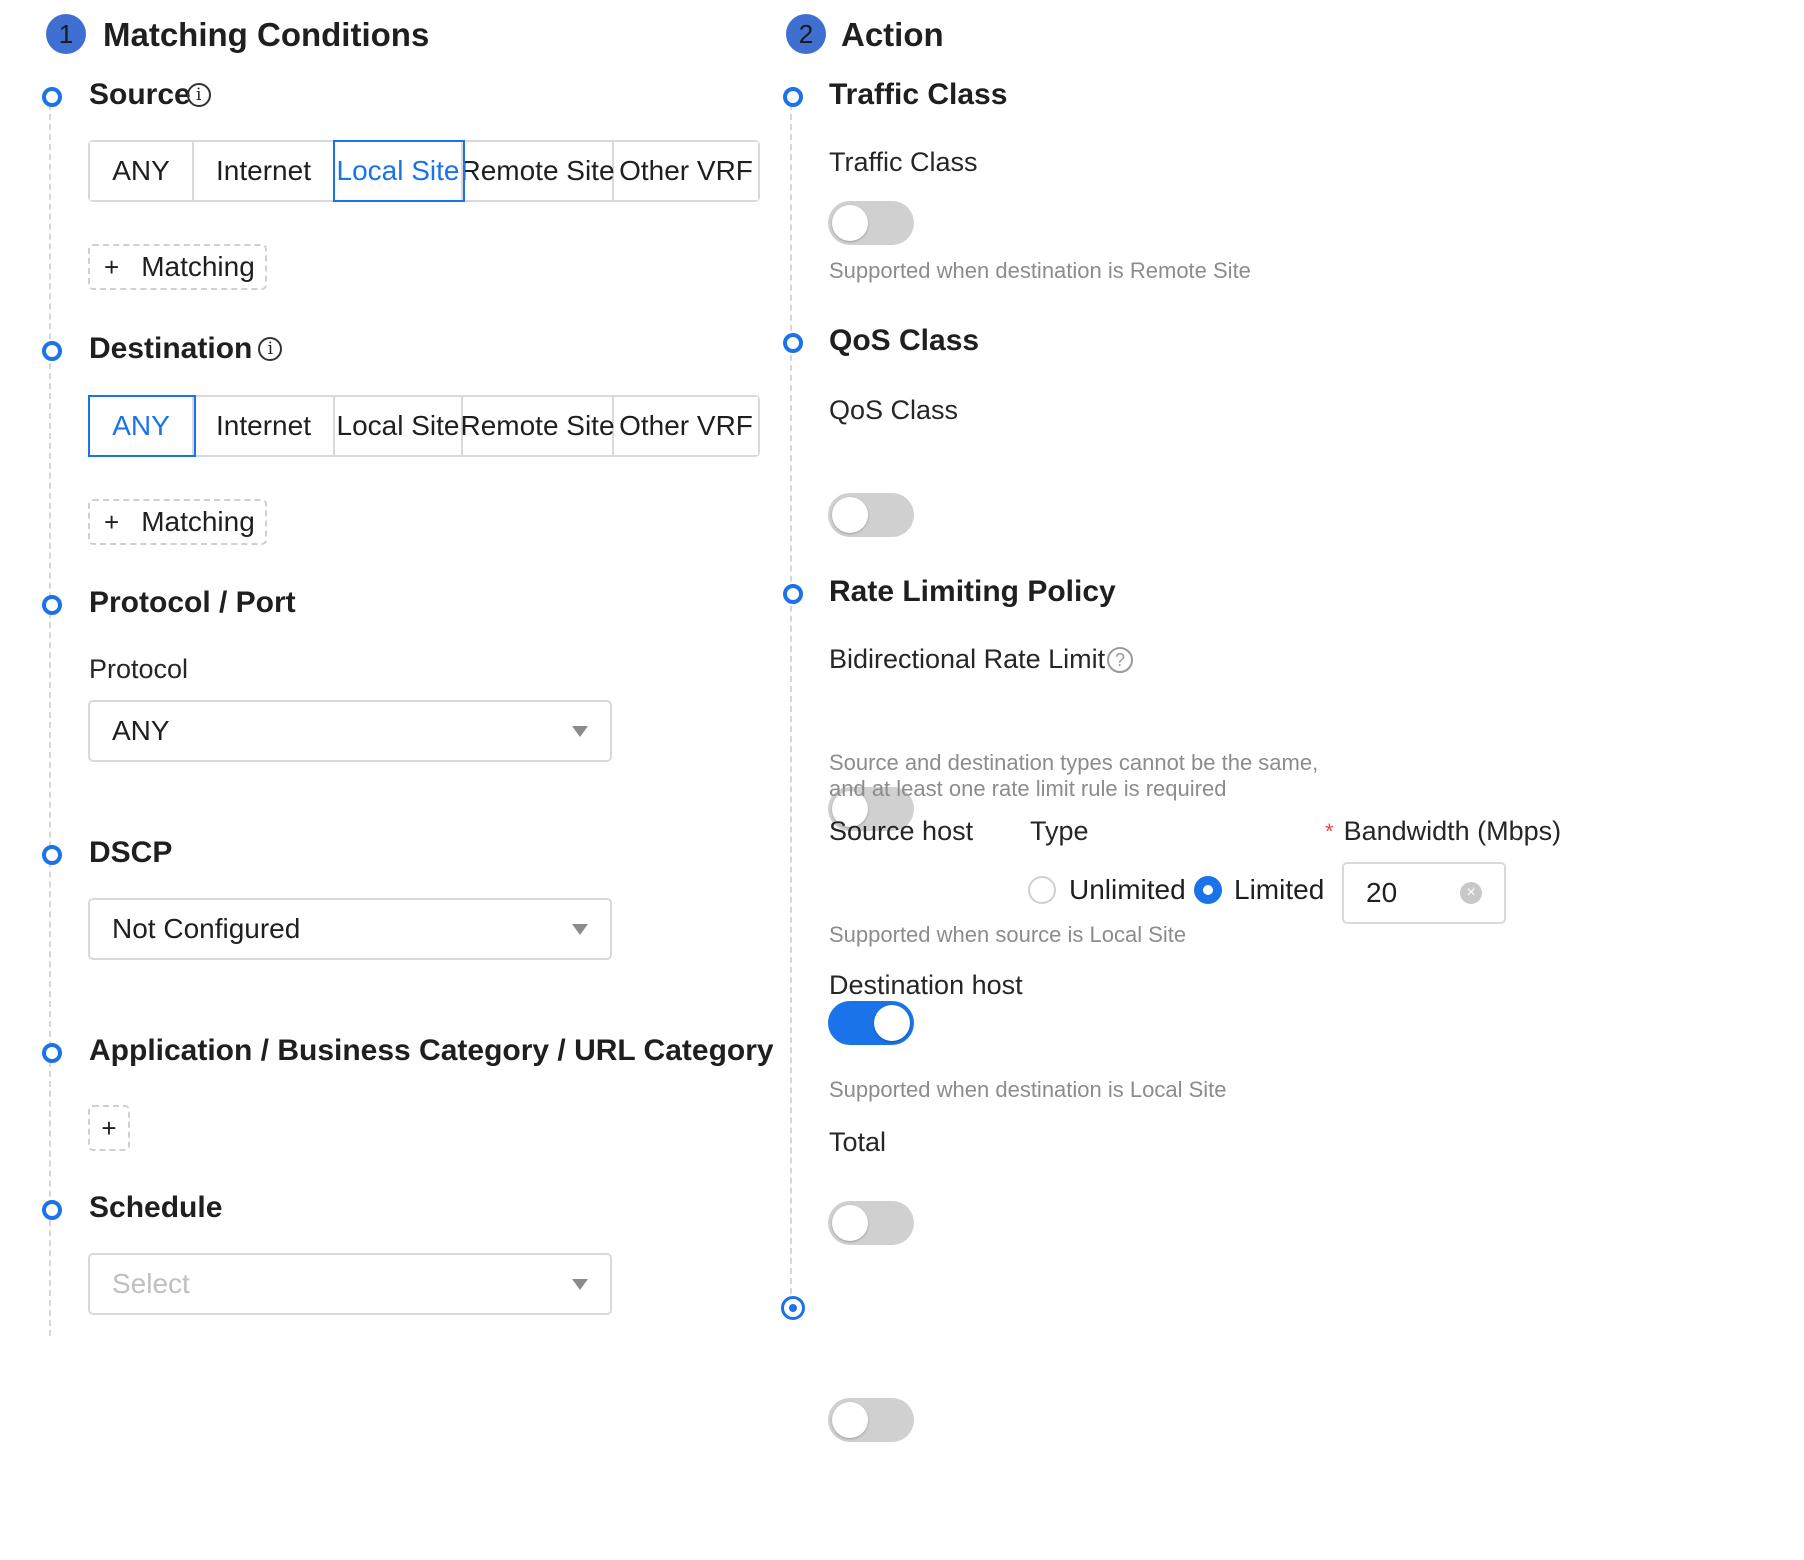 The width and height of the screenshot is (1804, 1560). Describe the element at coordinates (904, 340) in the screenshot. I see `qos-class-section-title: QoS Class` at that location.